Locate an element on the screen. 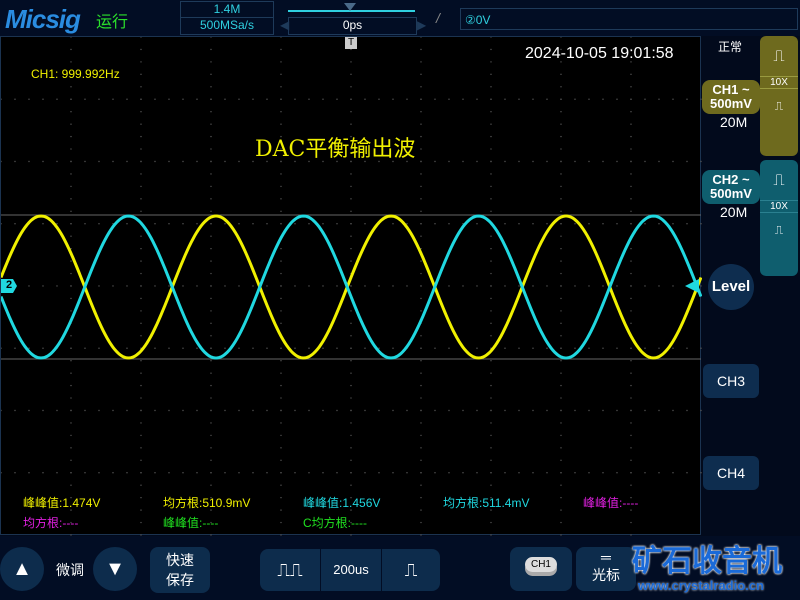  screen-title: DAC平衡输出波 is located at coordinates (335, 149).